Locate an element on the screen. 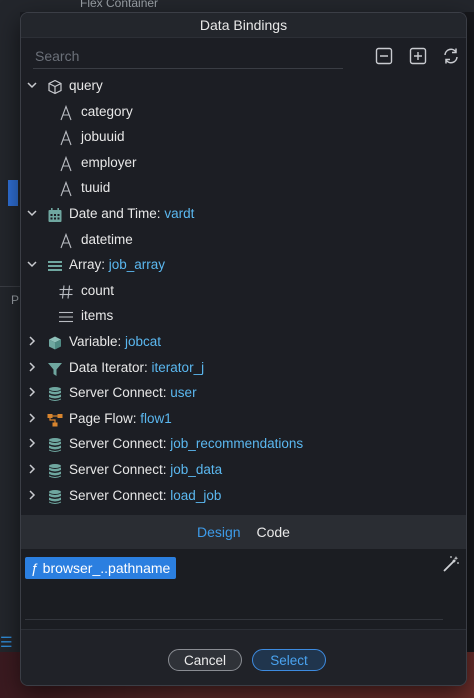  tab-design: Design is located at coordinates (219, 532).